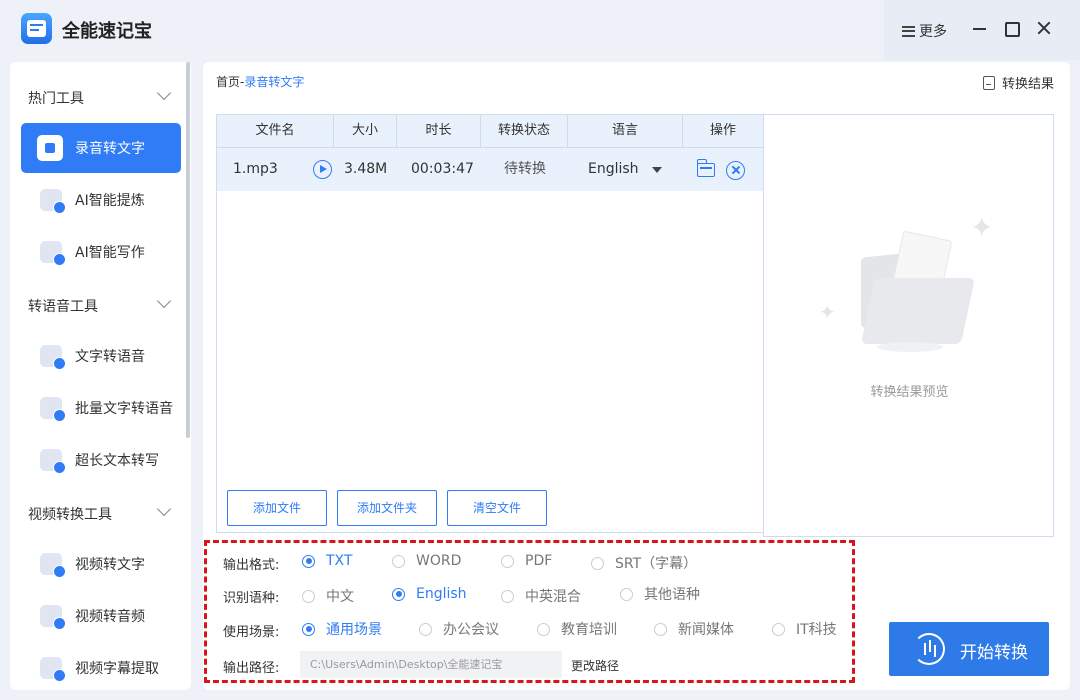 The image size is (1080, 700). I want to click on output-path-field: C:\Users\Admin\Desktop\全能速记宝, so click(431, 664).